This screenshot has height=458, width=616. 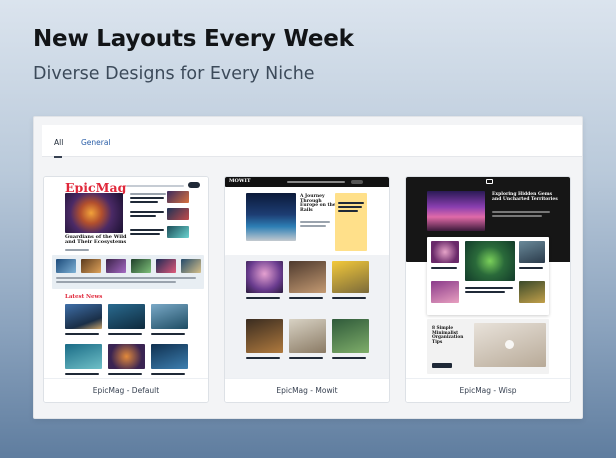 What do you see at coordinates (442, 365) in the screenshot?
I see `thumb-read-button` at bounding box center [442, 365].